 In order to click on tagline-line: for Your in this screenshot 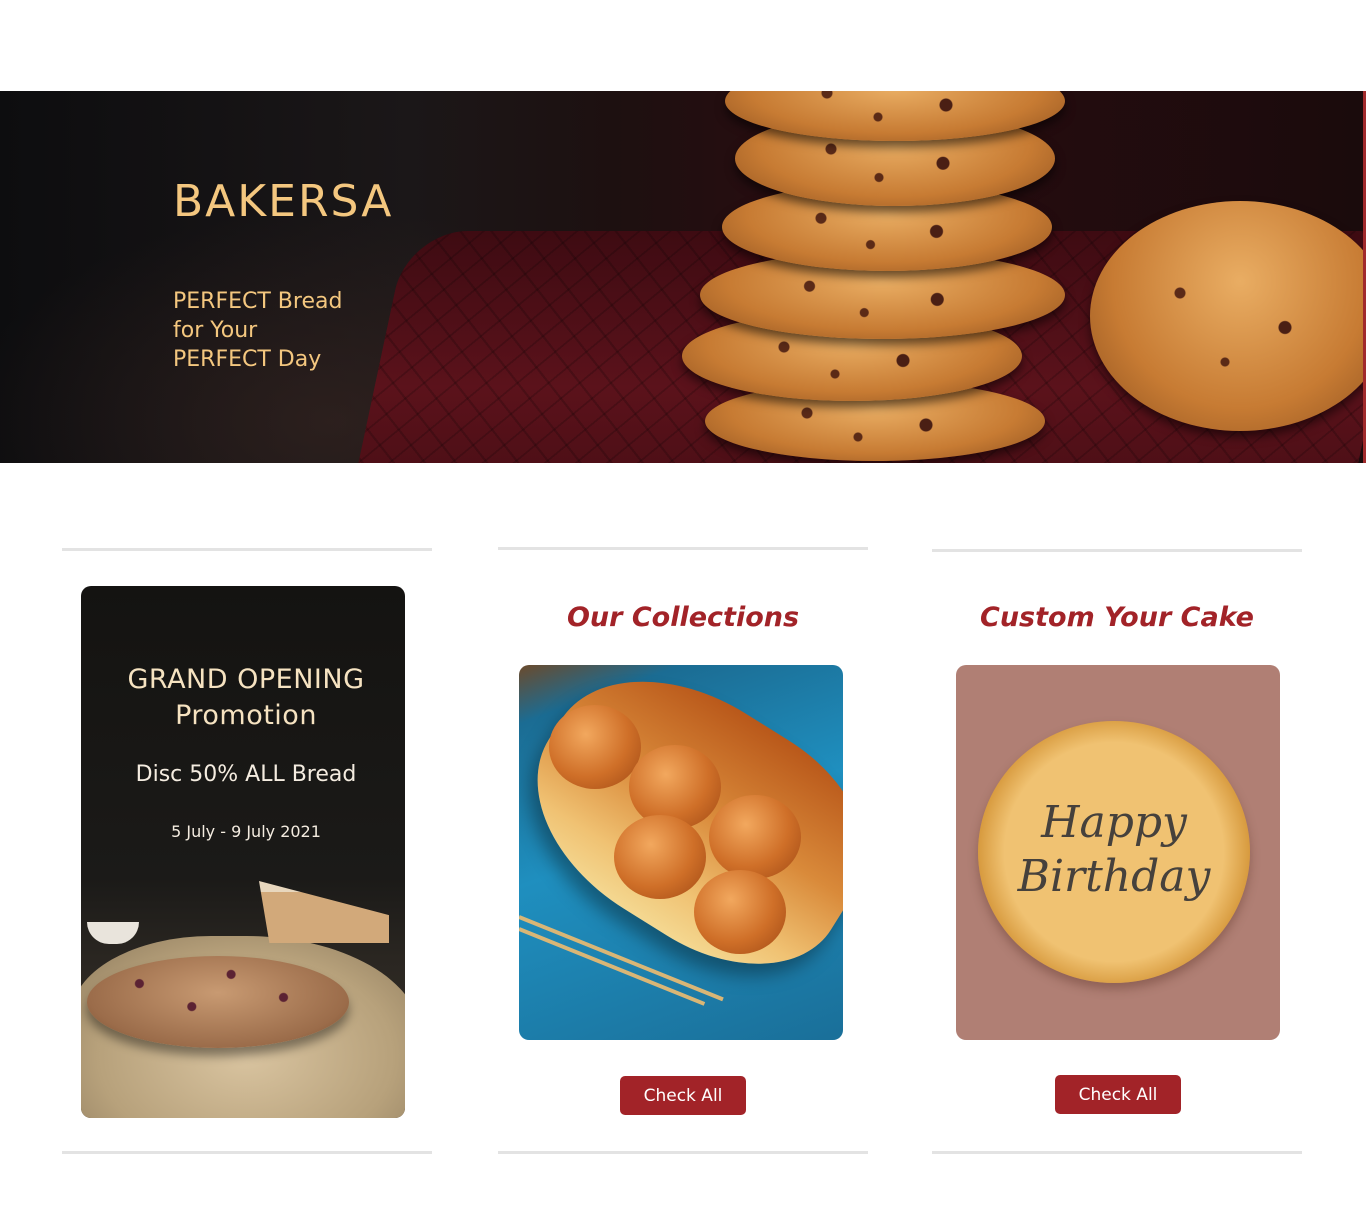, I will do `click(215, 330)`.